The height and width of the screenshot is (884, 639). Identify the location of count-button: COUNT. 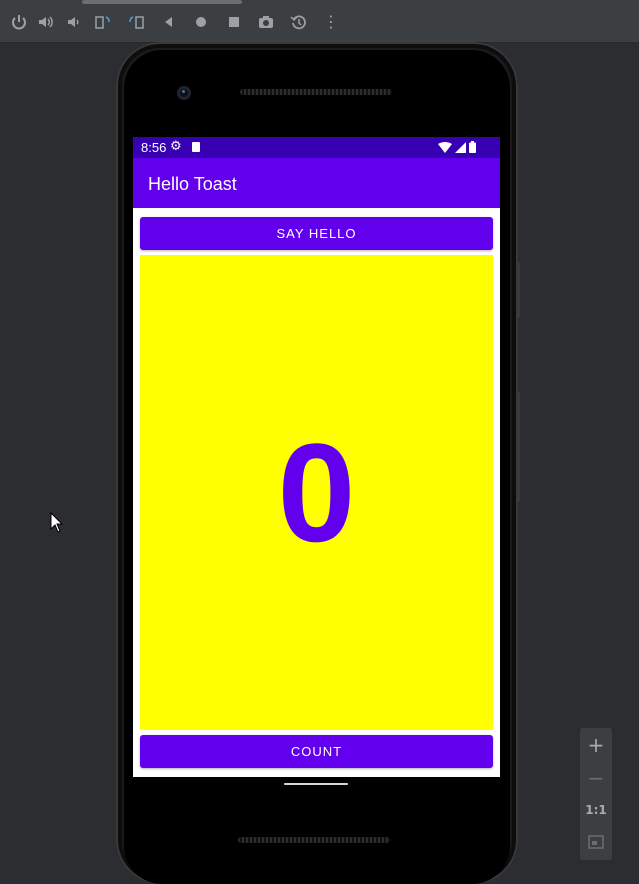
(316, 751).